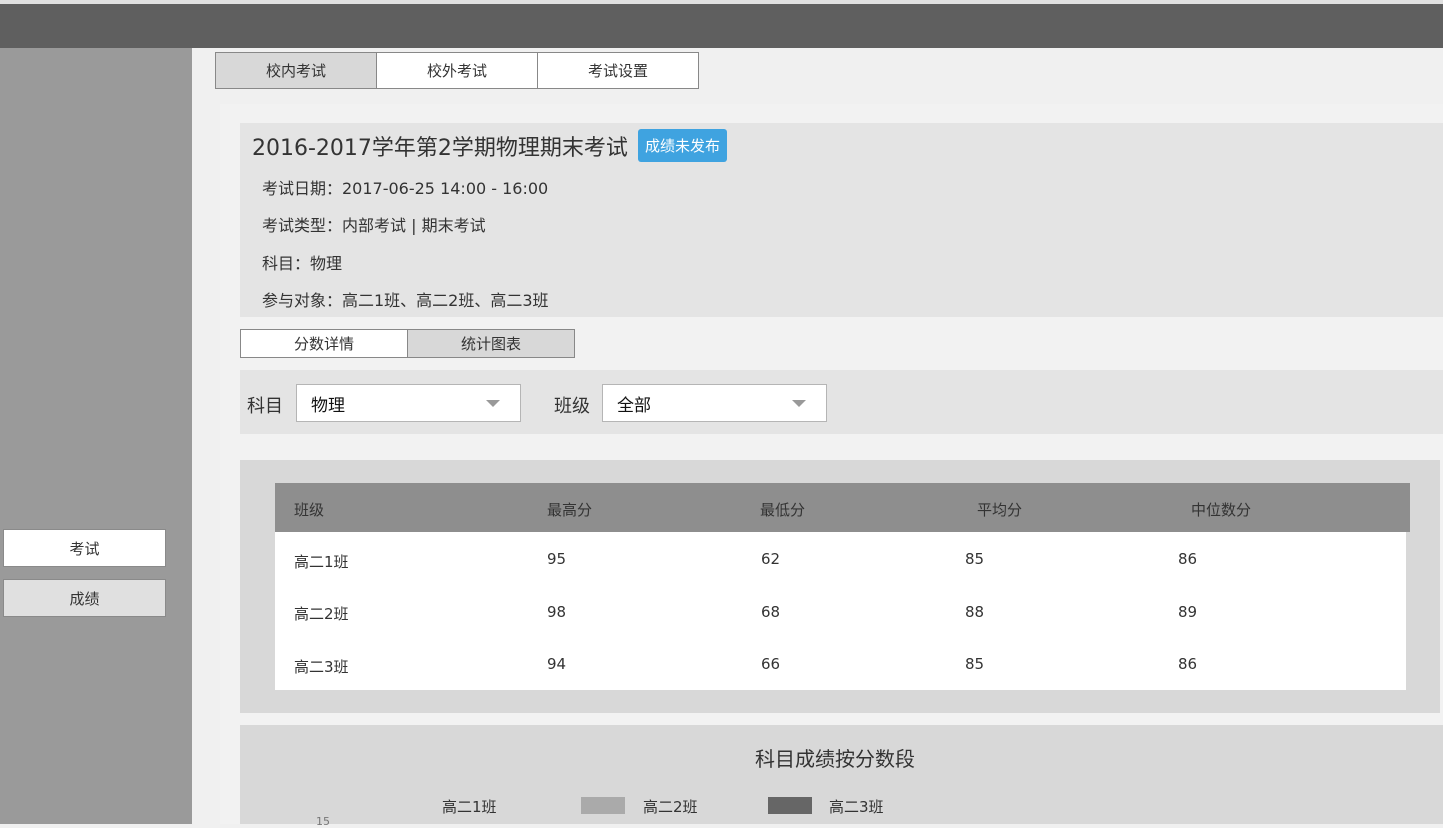 Image resolution: width=1443 pixels, height=828 pixels. What do you see at coordinates (491, 343) in the screenshot?
I see `tab-statistics-chart: 统计图表` at bounding box center [491, 343].